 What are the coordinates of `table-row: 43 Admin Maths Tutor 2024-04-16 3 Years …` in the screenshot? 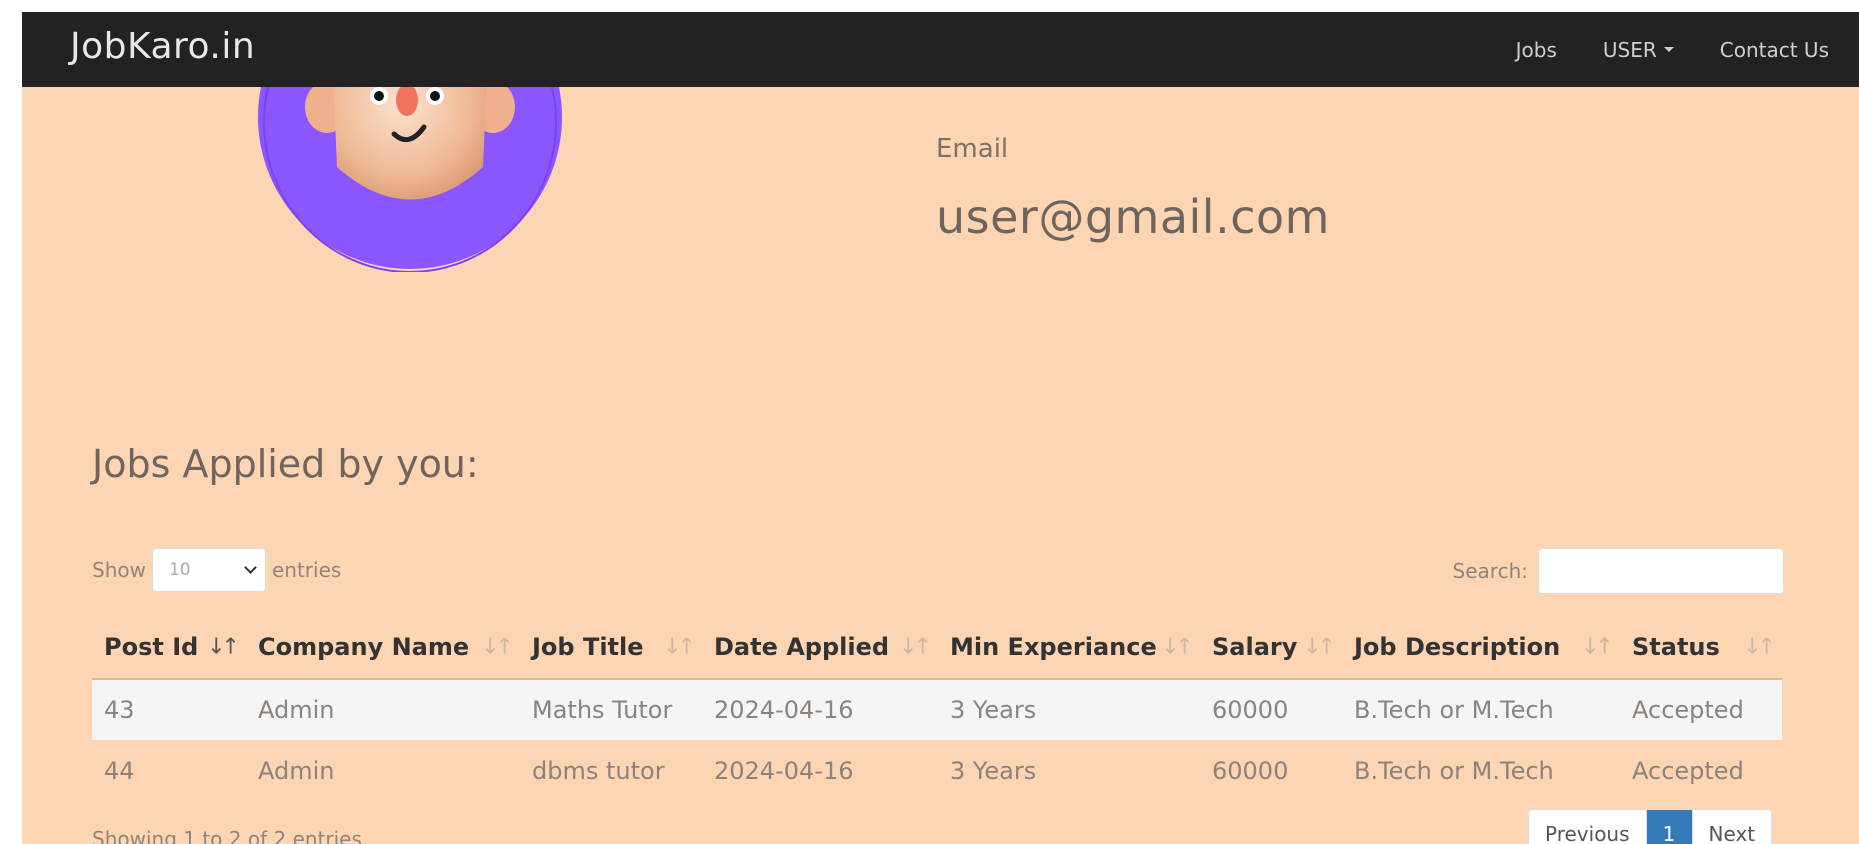 It's located at (937, 709).